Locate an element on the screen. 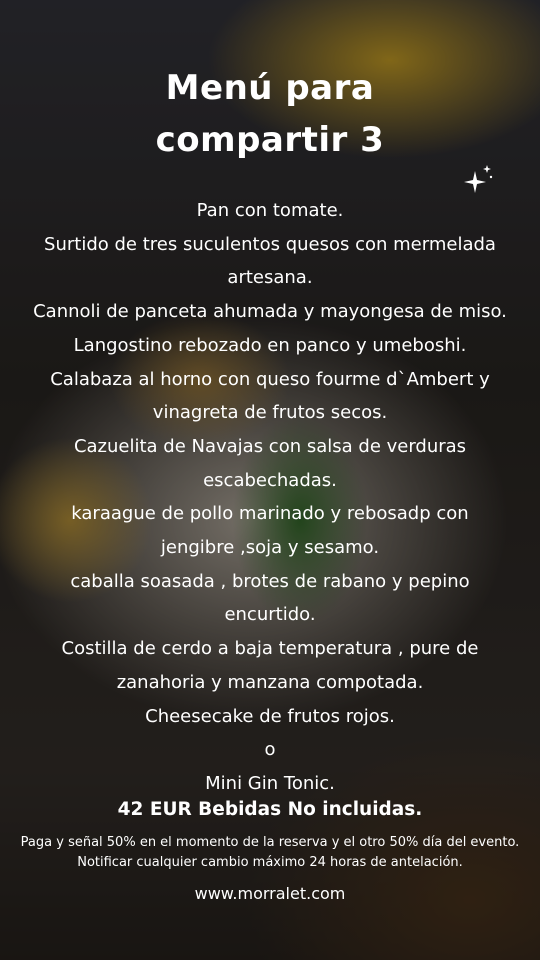  menu-item: o is located at coordinates (270, 750).